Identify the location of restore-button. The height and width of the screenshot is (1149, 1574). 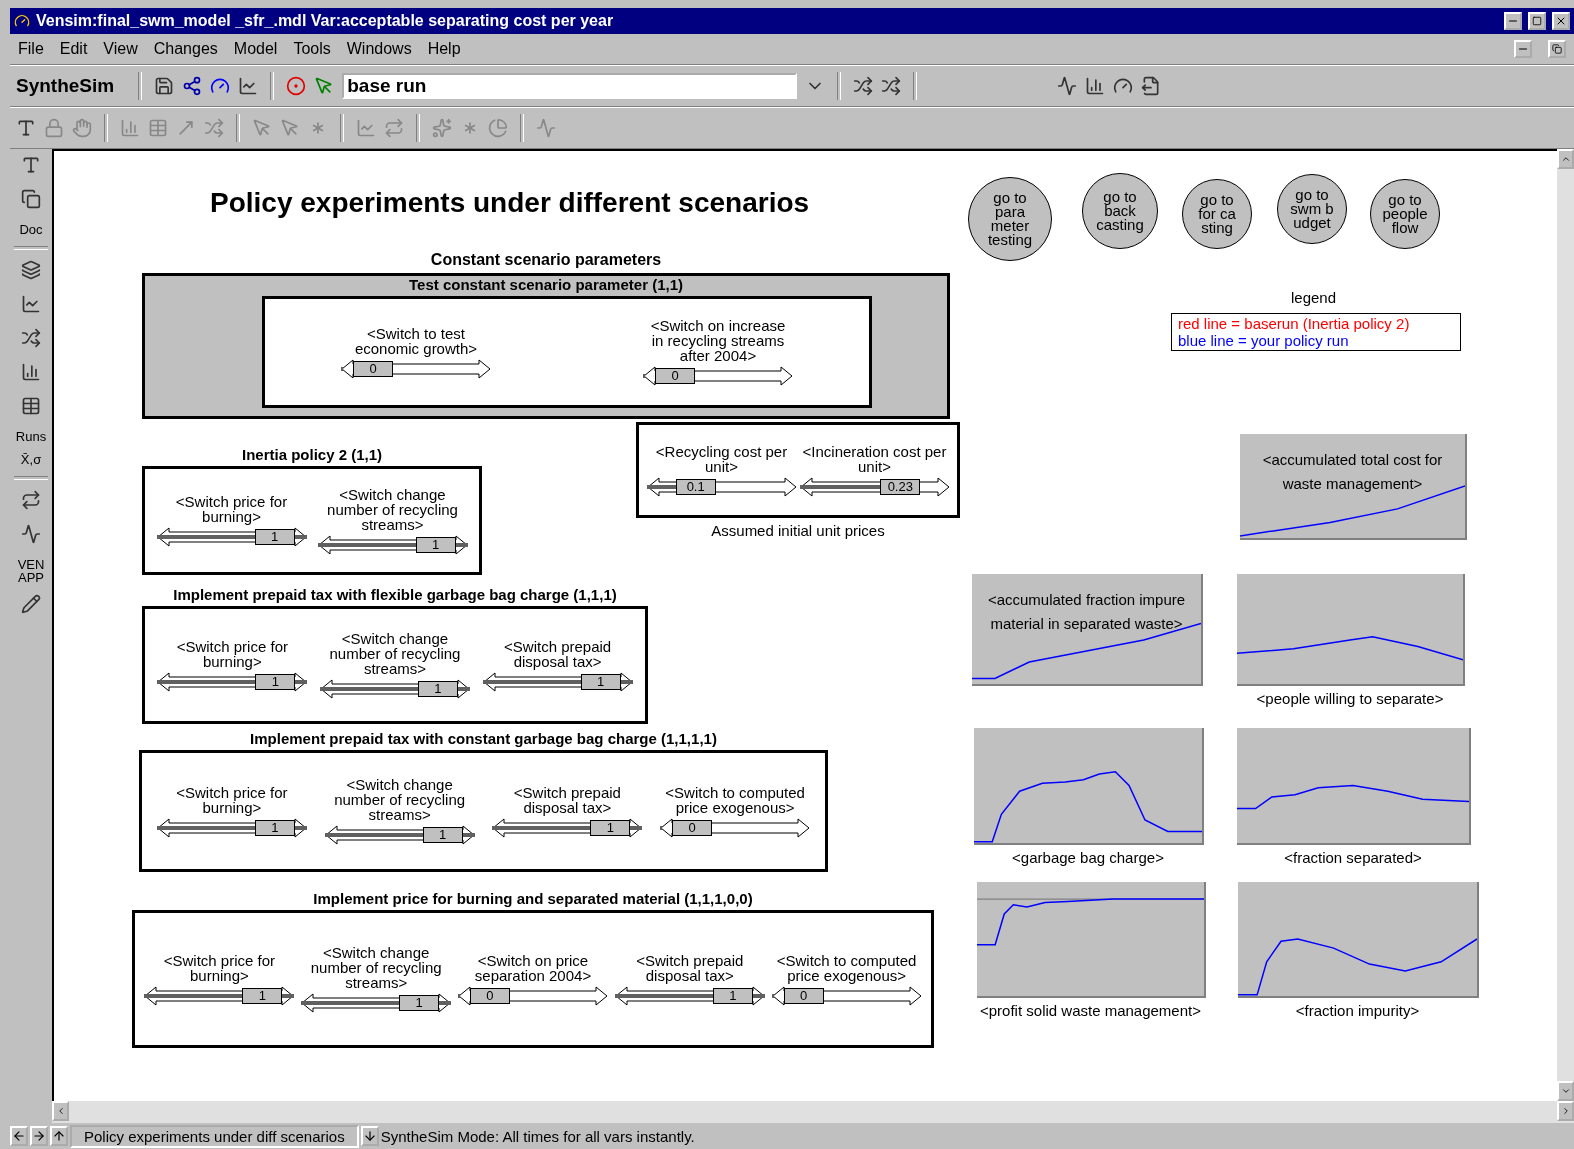
(1557, 49).